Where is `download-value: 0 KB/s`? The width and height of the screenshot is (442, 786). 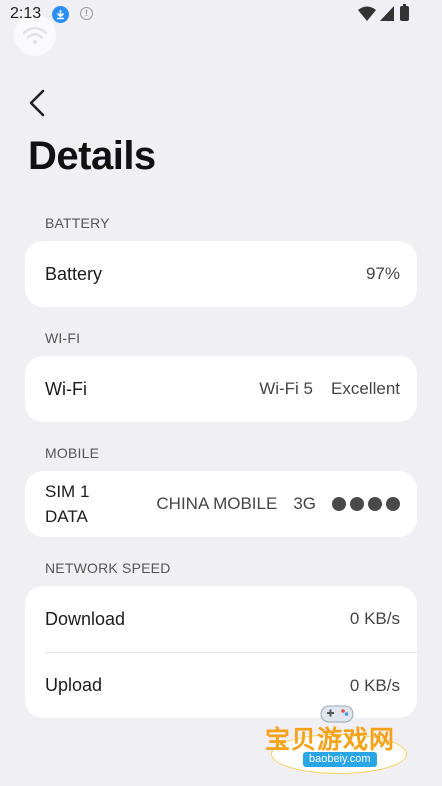
download-value: 0 KB/s is located at coordinates (374, 618).